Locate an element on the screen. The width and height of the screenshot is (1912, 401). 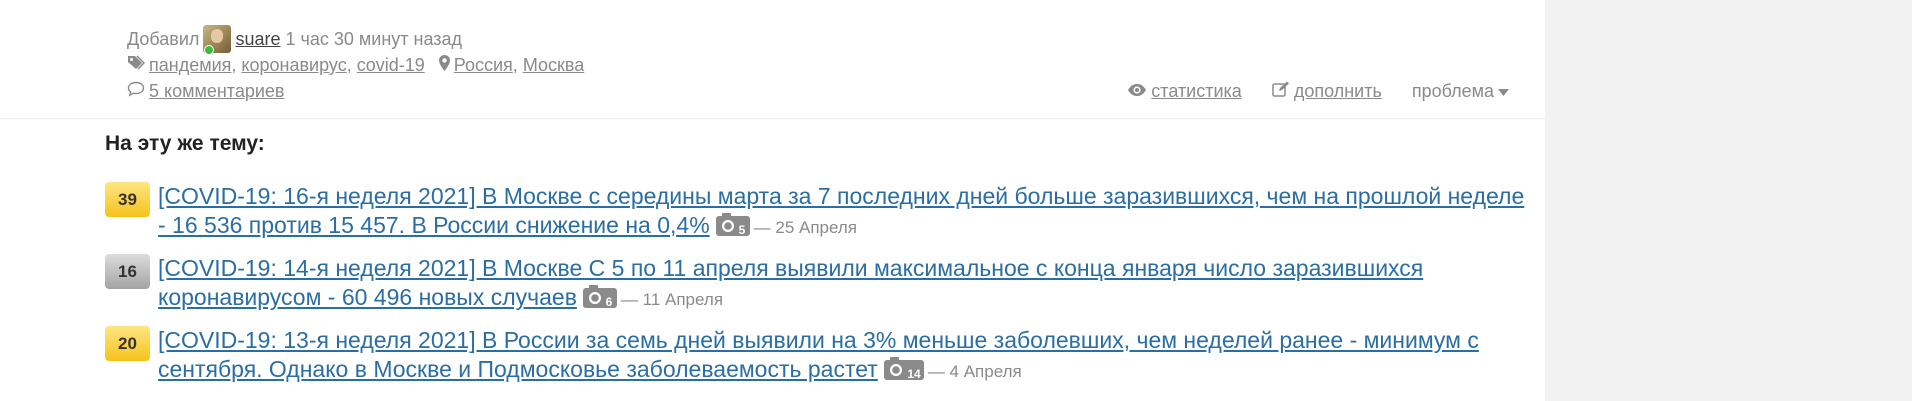
photo-count: 14 is located at coordinates (914, 373).